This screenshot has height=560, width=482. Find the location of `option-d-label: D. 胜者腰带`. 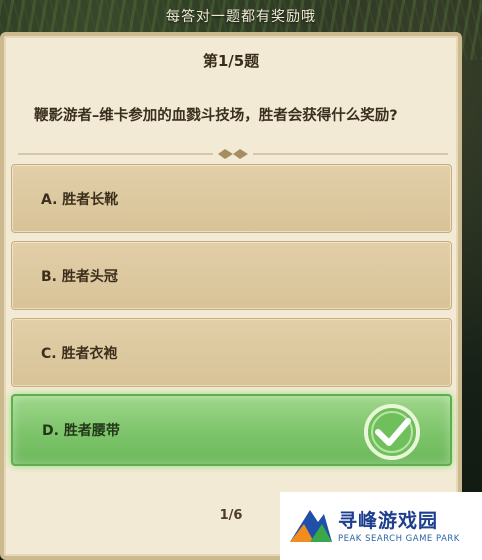

option-d-label: D. 胜者腰带 is located at coordinates (81, 431).